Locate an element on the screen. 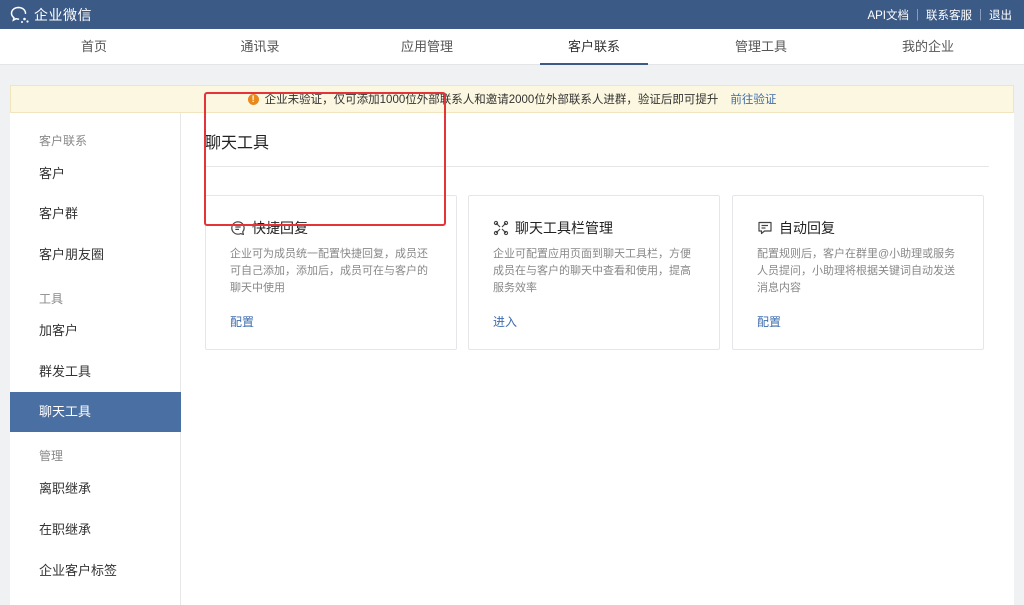  card-header: 聊天工具栏管理 is located at coordinates (553, 228).